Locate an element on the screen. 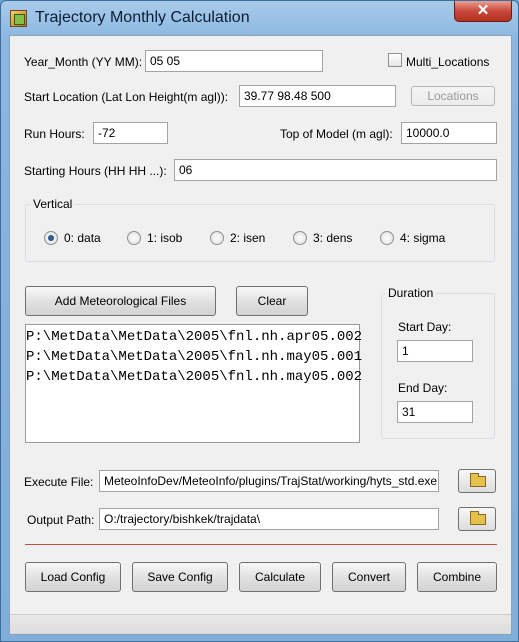 The image size is (519, 642). start-location-field: 39.77 98.48 500 is located at coordinates (317, 96).